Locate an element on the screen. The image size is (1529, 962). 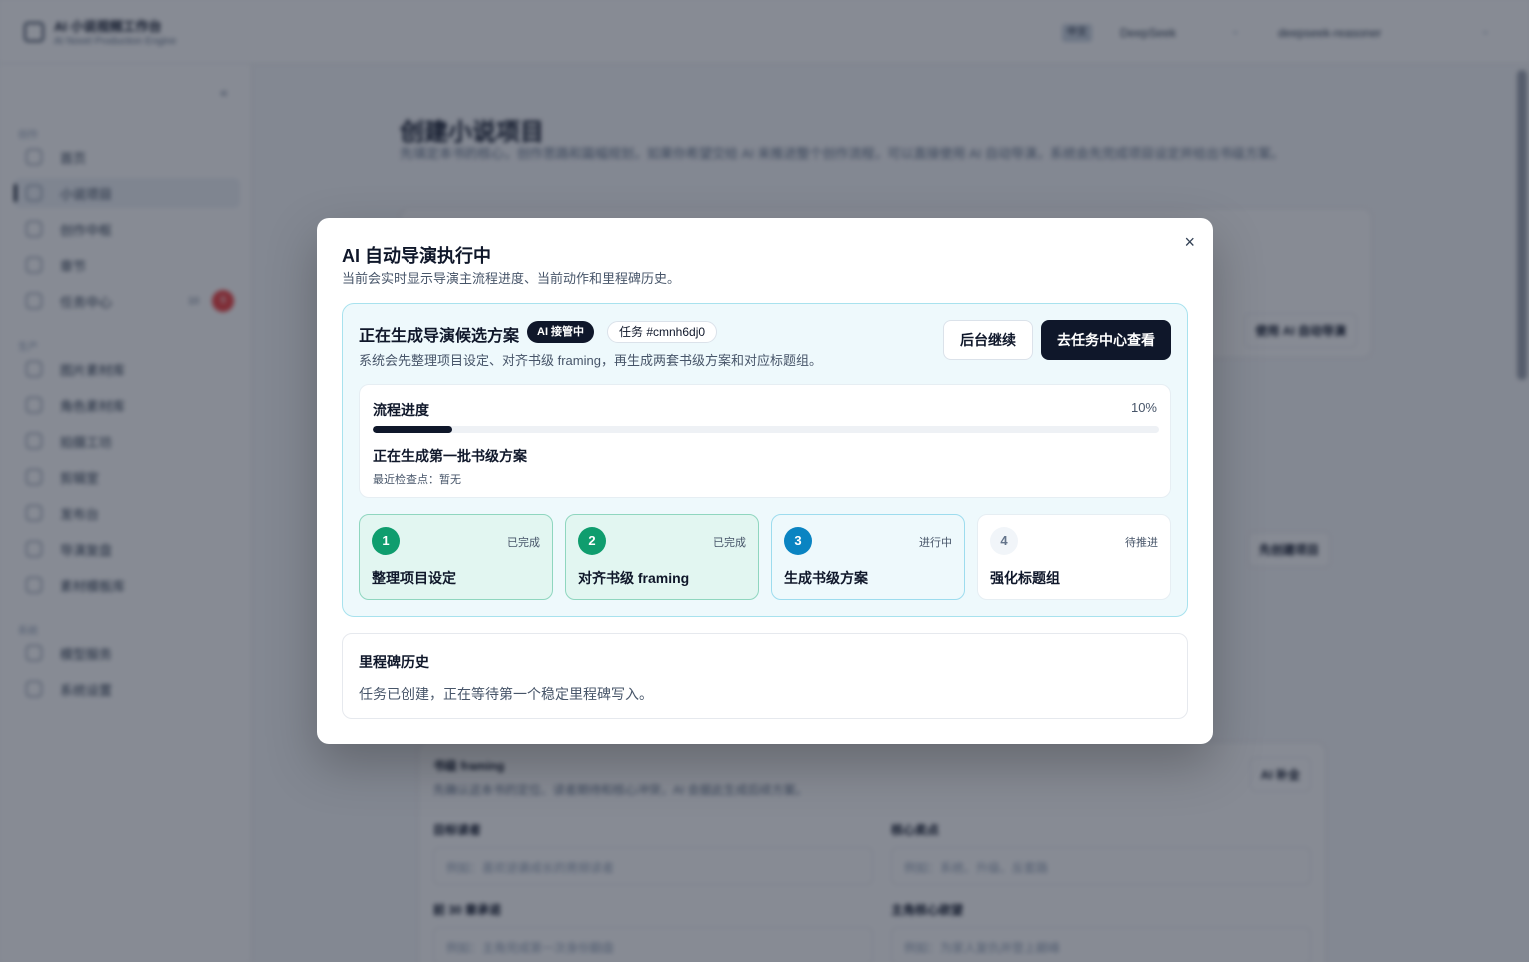
step-number: 2 is located at coordinates (592, 541).